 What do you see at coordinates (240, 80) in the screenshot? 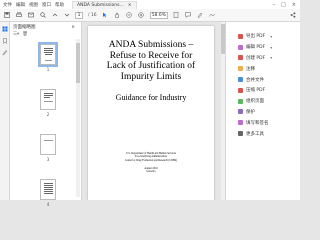
I see `combine-files-icon` at bounding box center [240, 80].